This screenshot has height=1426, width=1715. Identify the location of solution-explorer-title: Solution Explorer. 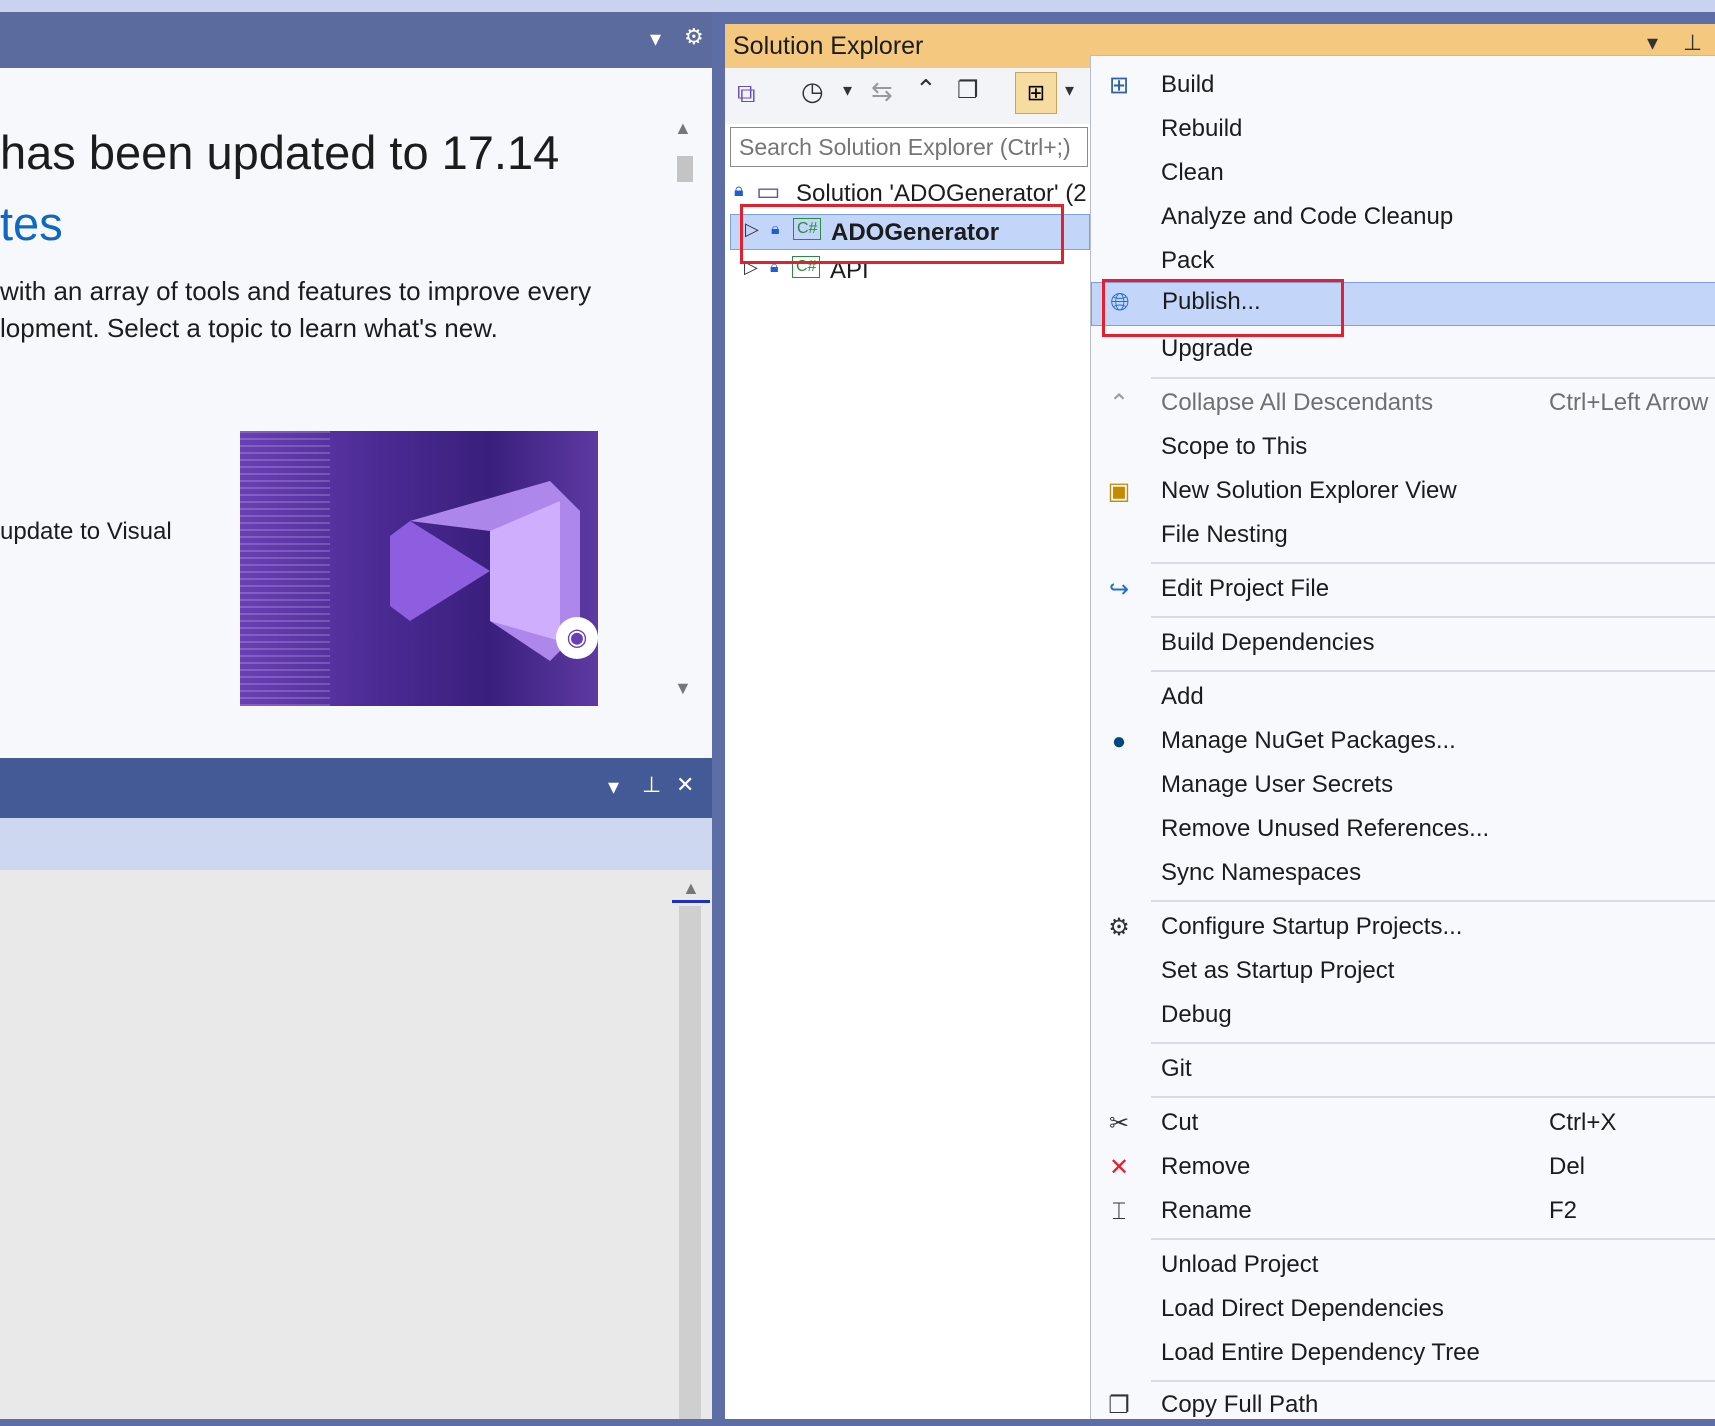
(828, 46).